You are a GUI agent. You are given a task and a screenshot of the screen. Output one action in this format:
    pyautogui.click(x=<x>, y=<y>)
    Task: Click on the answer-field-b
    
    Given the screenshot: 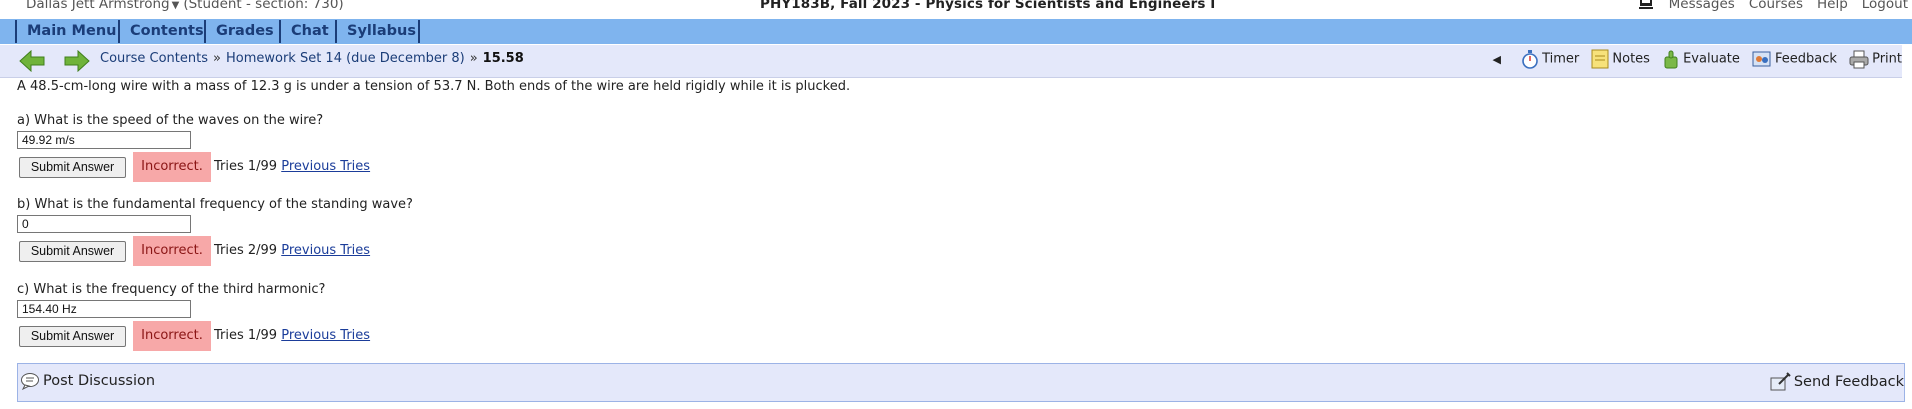 What is the action you would take?
    pyautogui.click(x=104, y=224)
    